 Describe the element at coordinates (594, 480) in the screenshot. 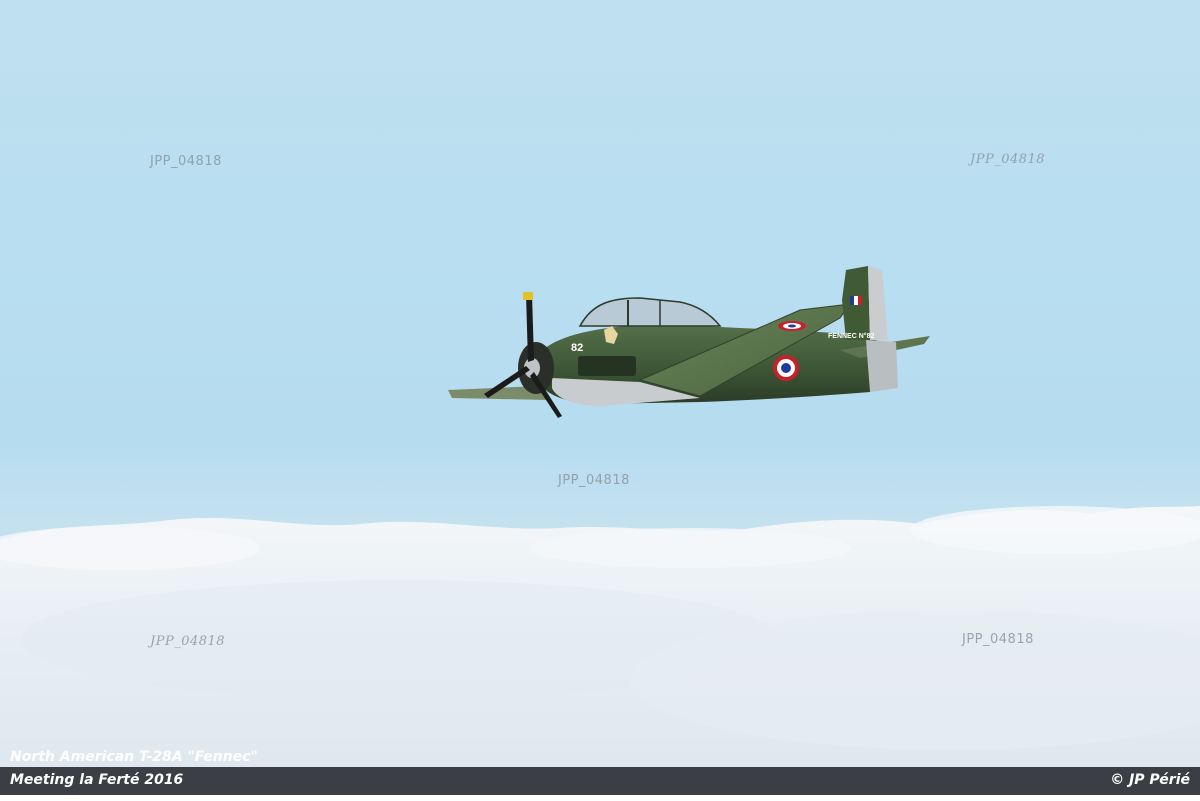

I see `watermark-center: JPP_04818` at that location.